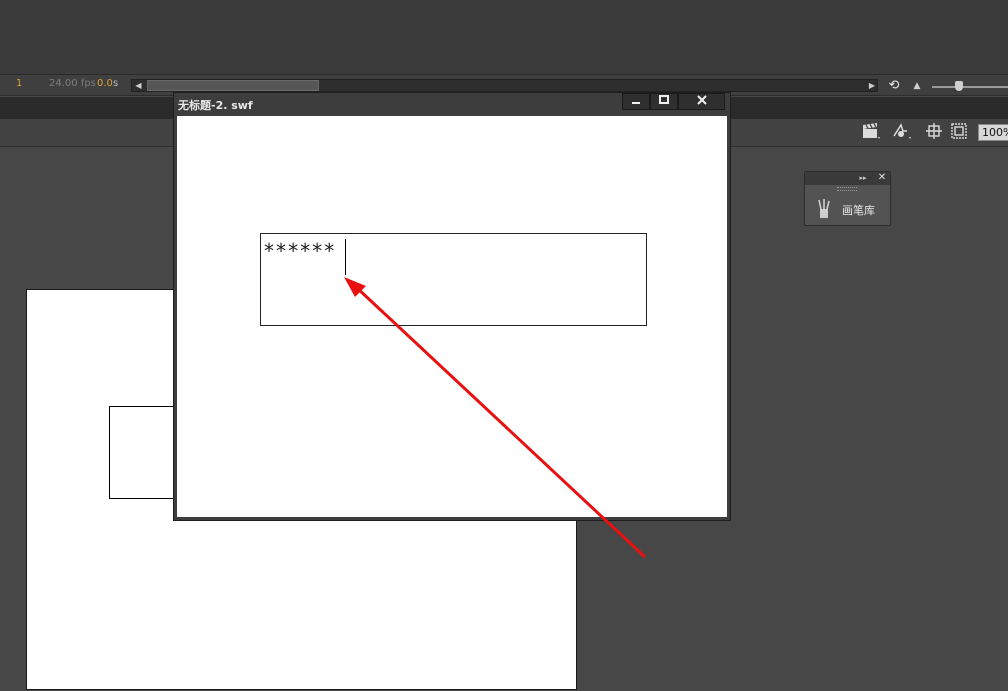  What do you see at coordinates (105, 83) in the screenshot?
I see `elapsed-time: 0.0` at bounding box center [105, 83].